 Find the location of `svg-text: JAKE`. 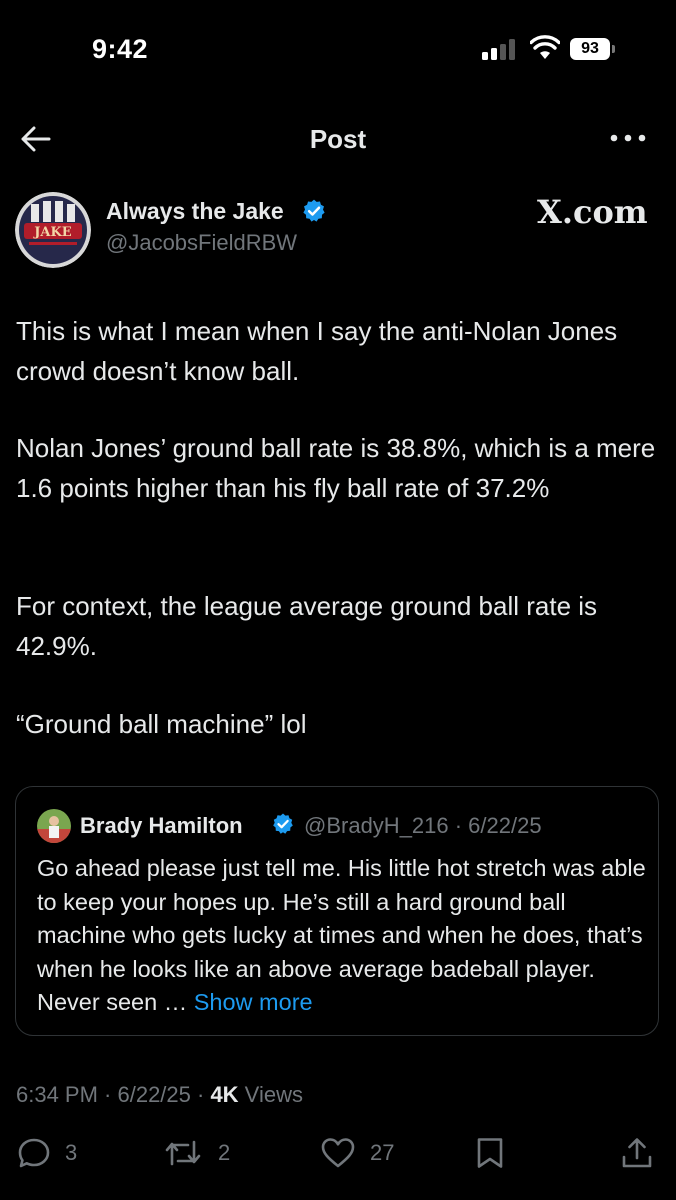

svg-text: JAKE is located at coordinates (52, 232).